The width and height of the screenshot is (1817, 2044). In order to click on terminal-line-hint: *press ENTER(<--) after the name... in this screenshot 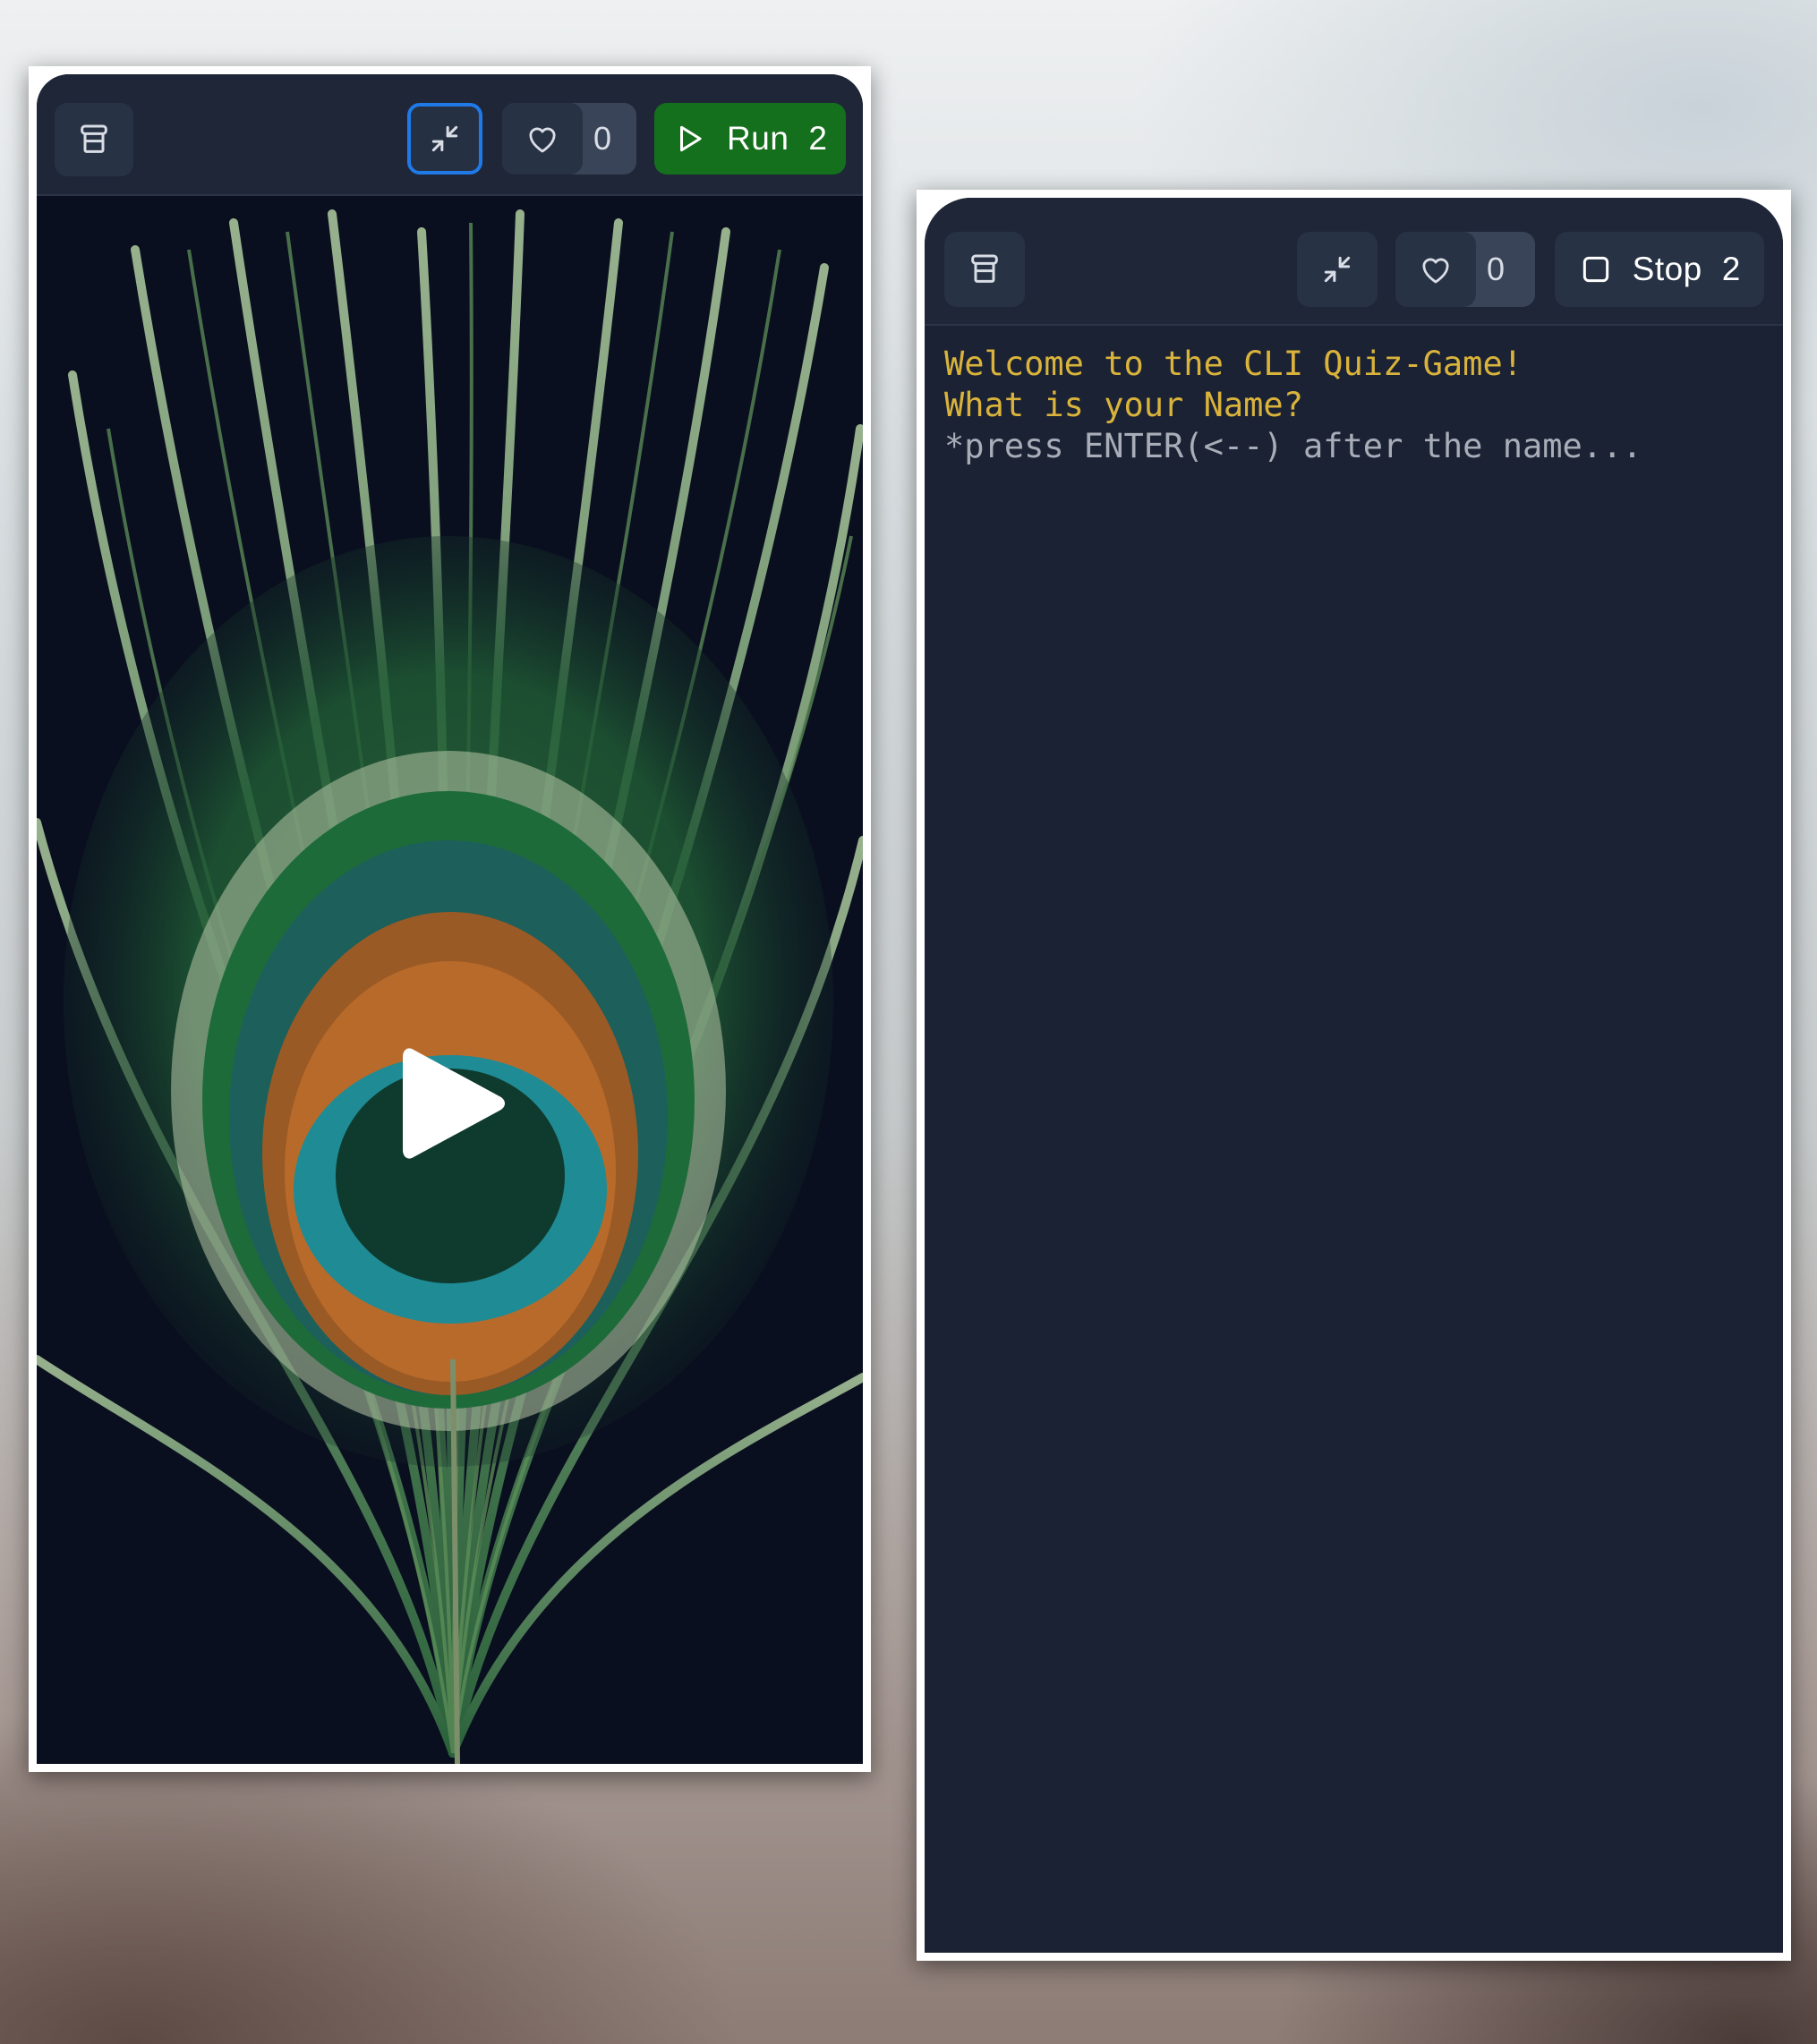, I will do `click(1293, 446)`.